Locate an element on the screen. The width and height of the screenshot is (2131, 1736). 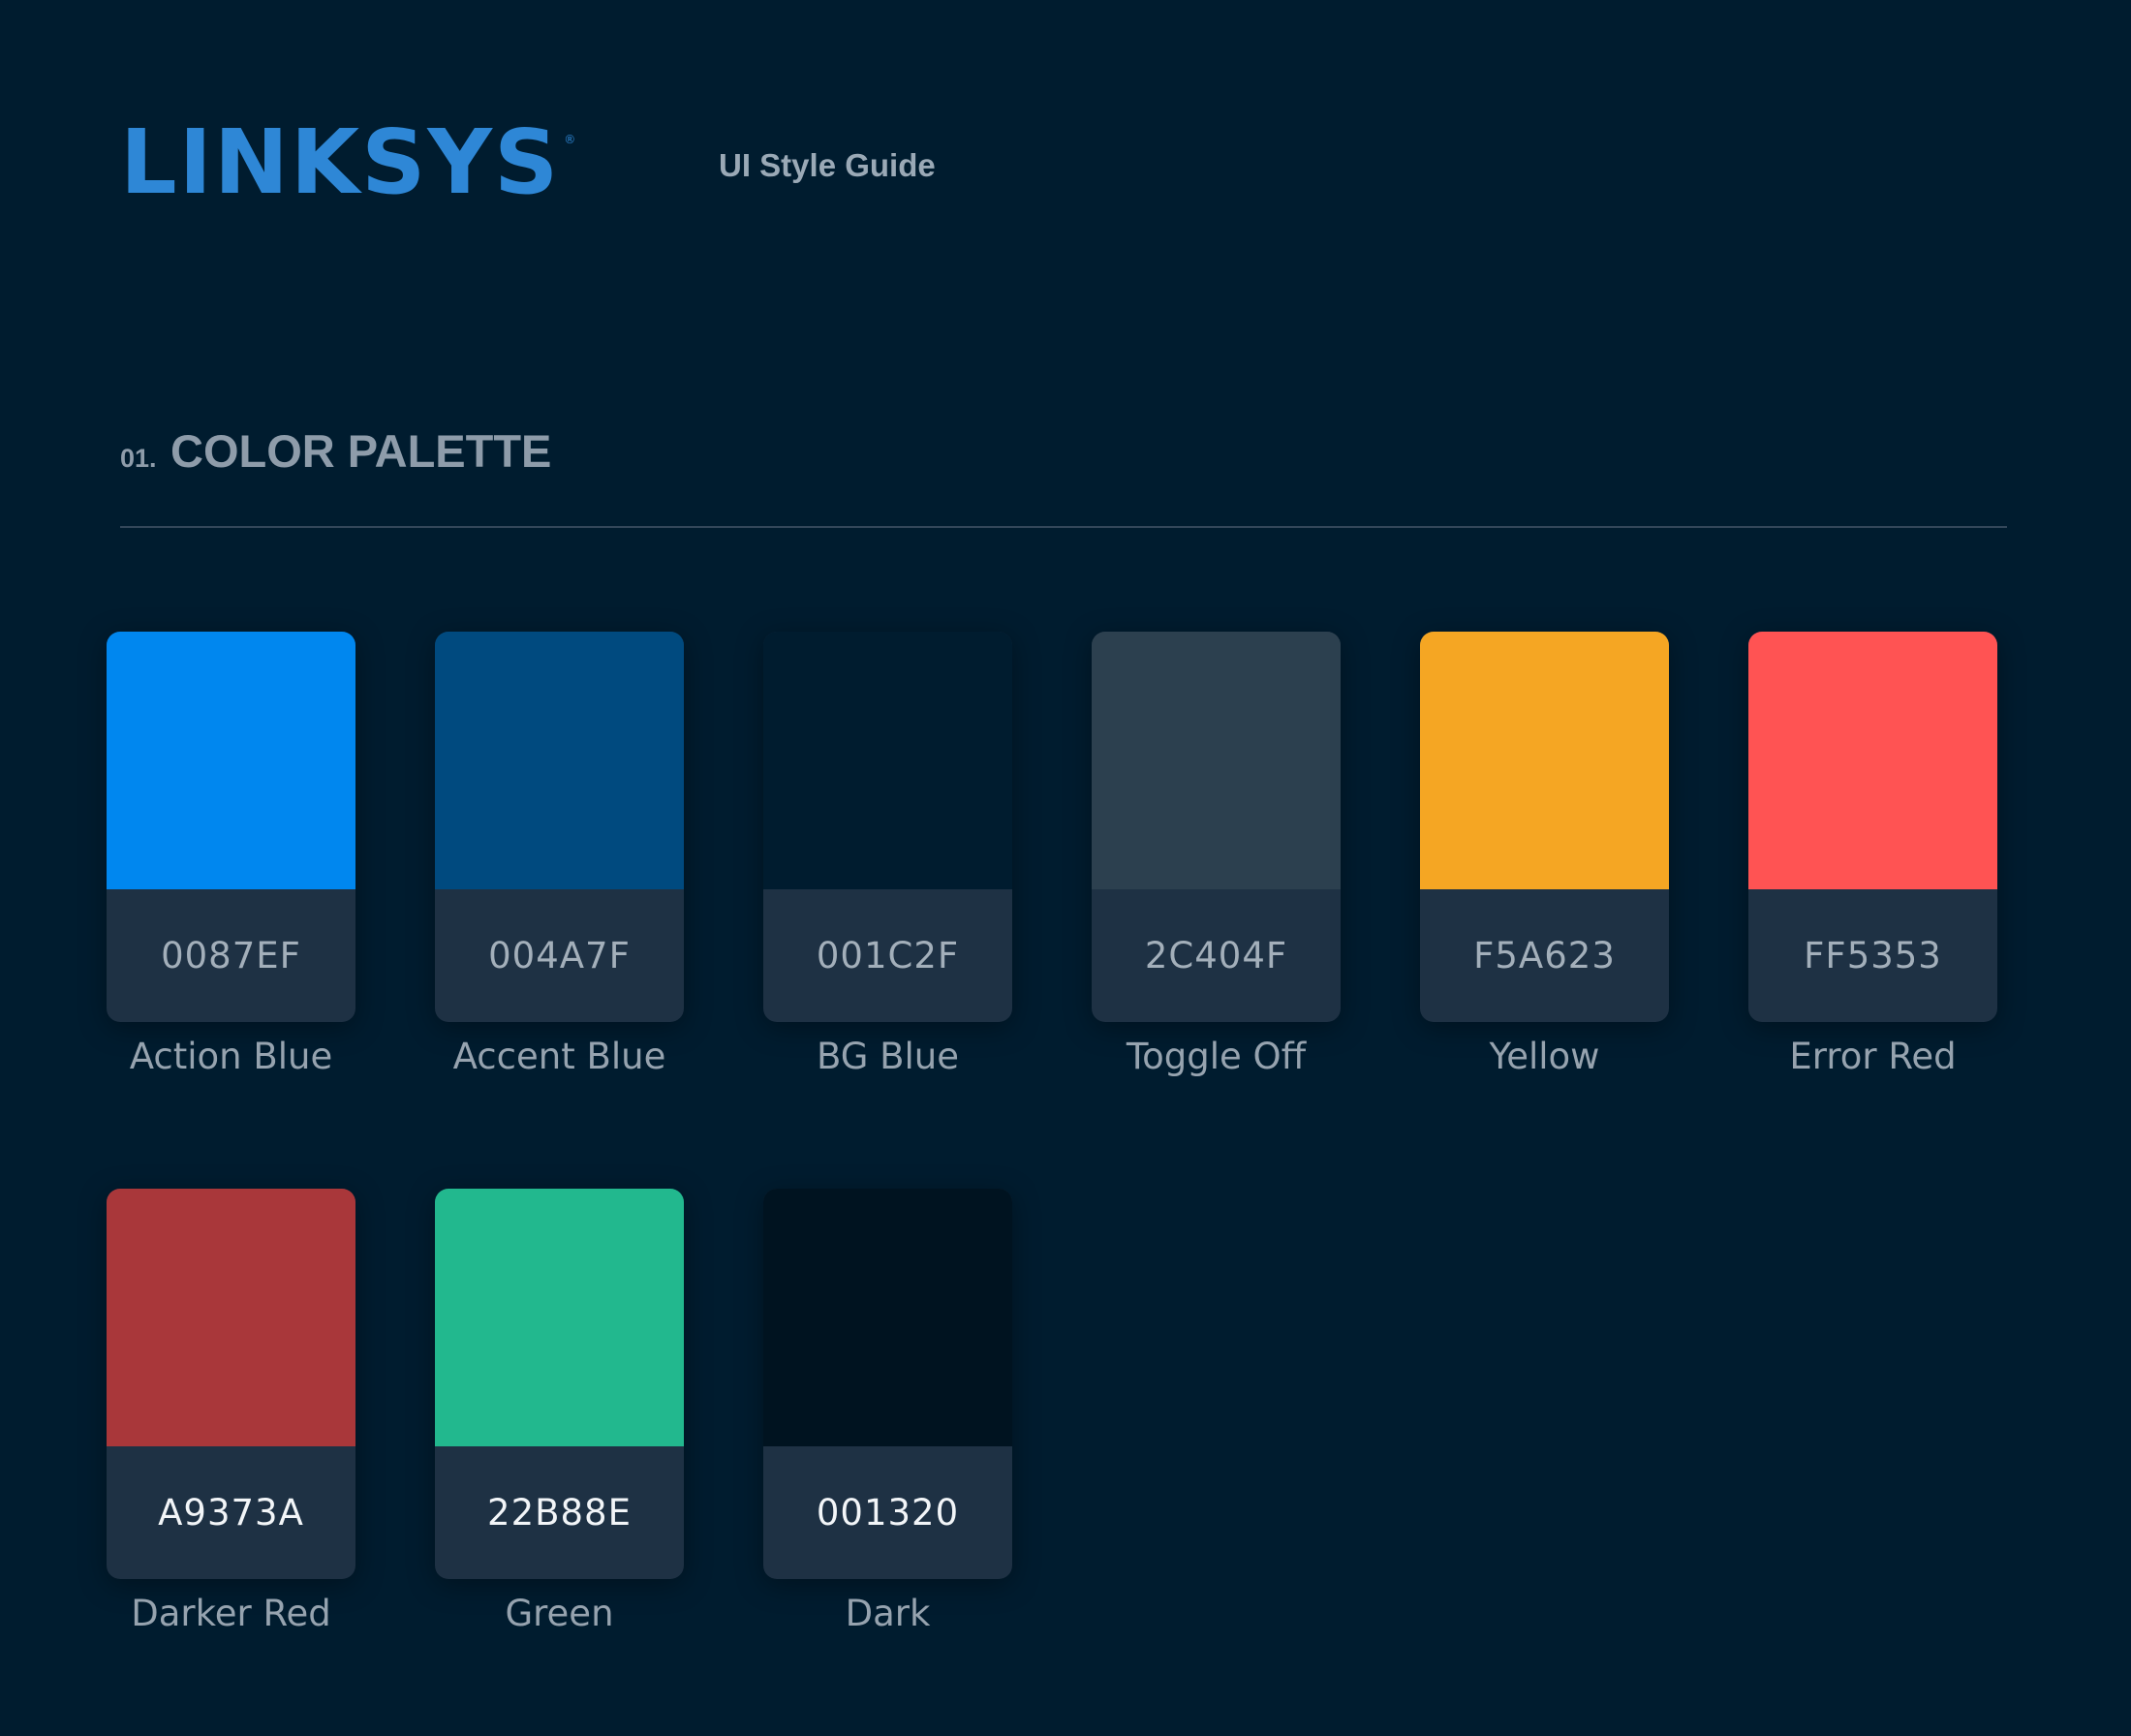
registered-mark: ® is located at coordinates (571, 139).